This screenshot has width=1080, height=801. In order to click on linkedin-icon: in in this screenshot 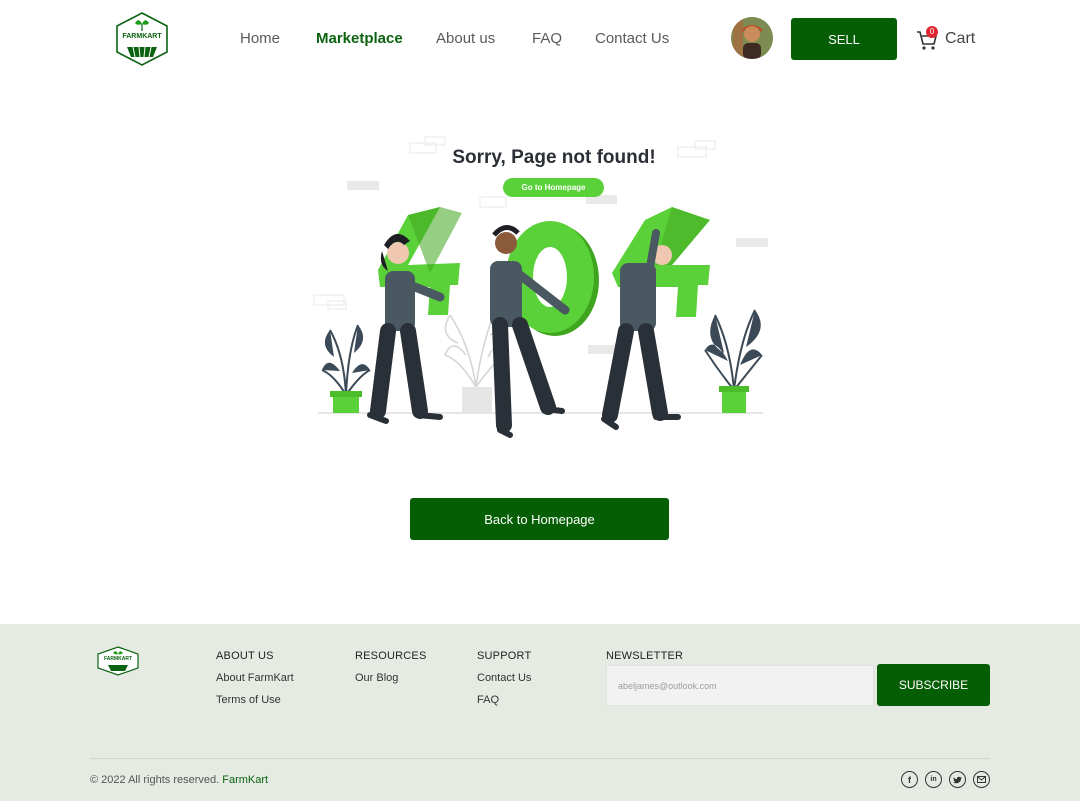, I will do `click(933, 779)`.